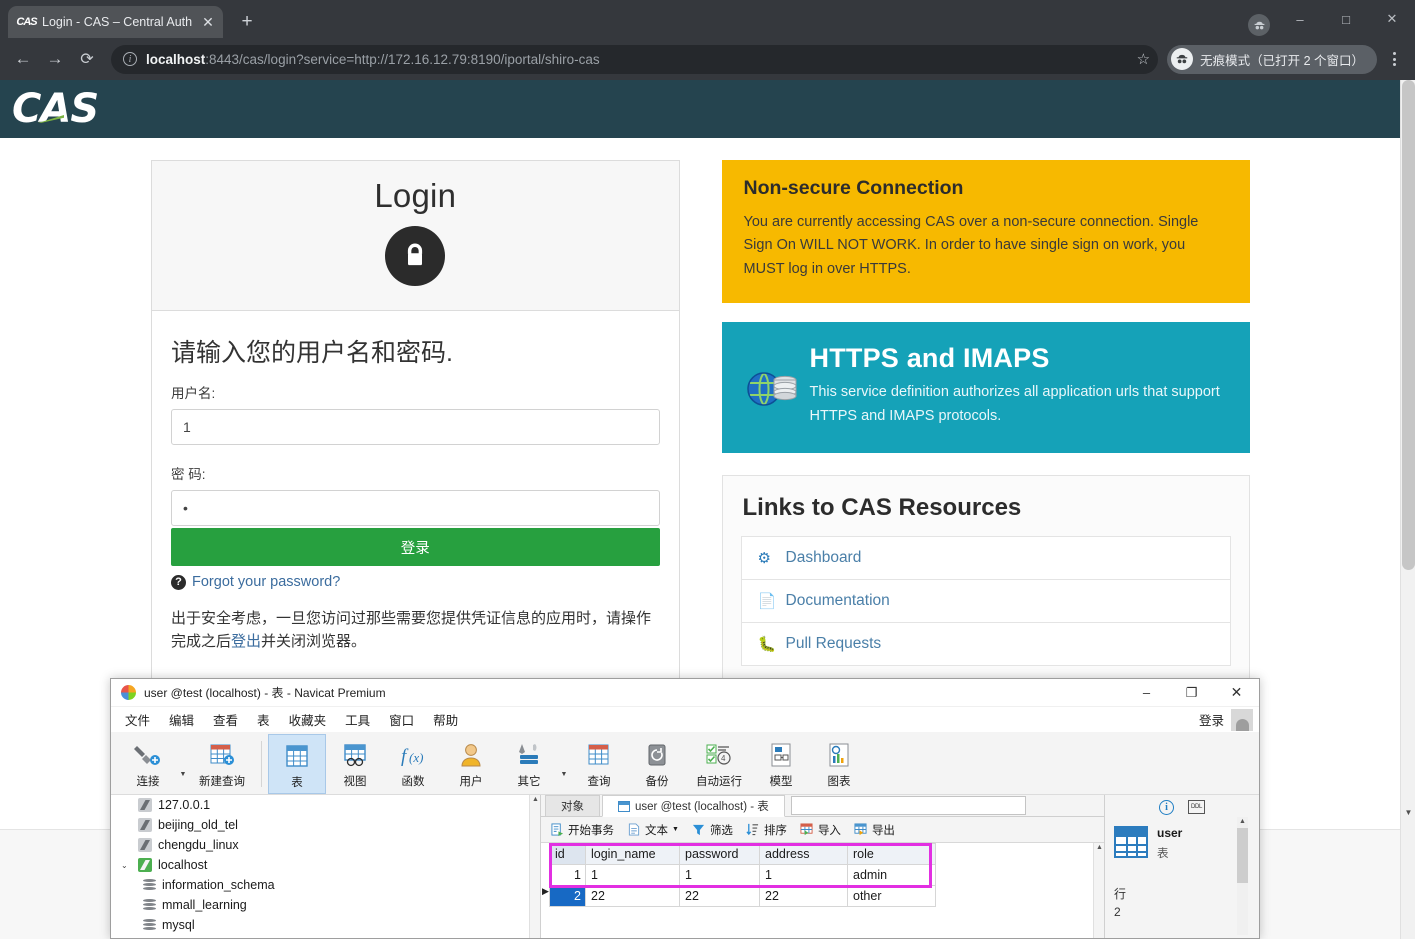  I want to click on table-row: 2 22 22 22 other, so click(742, 896).